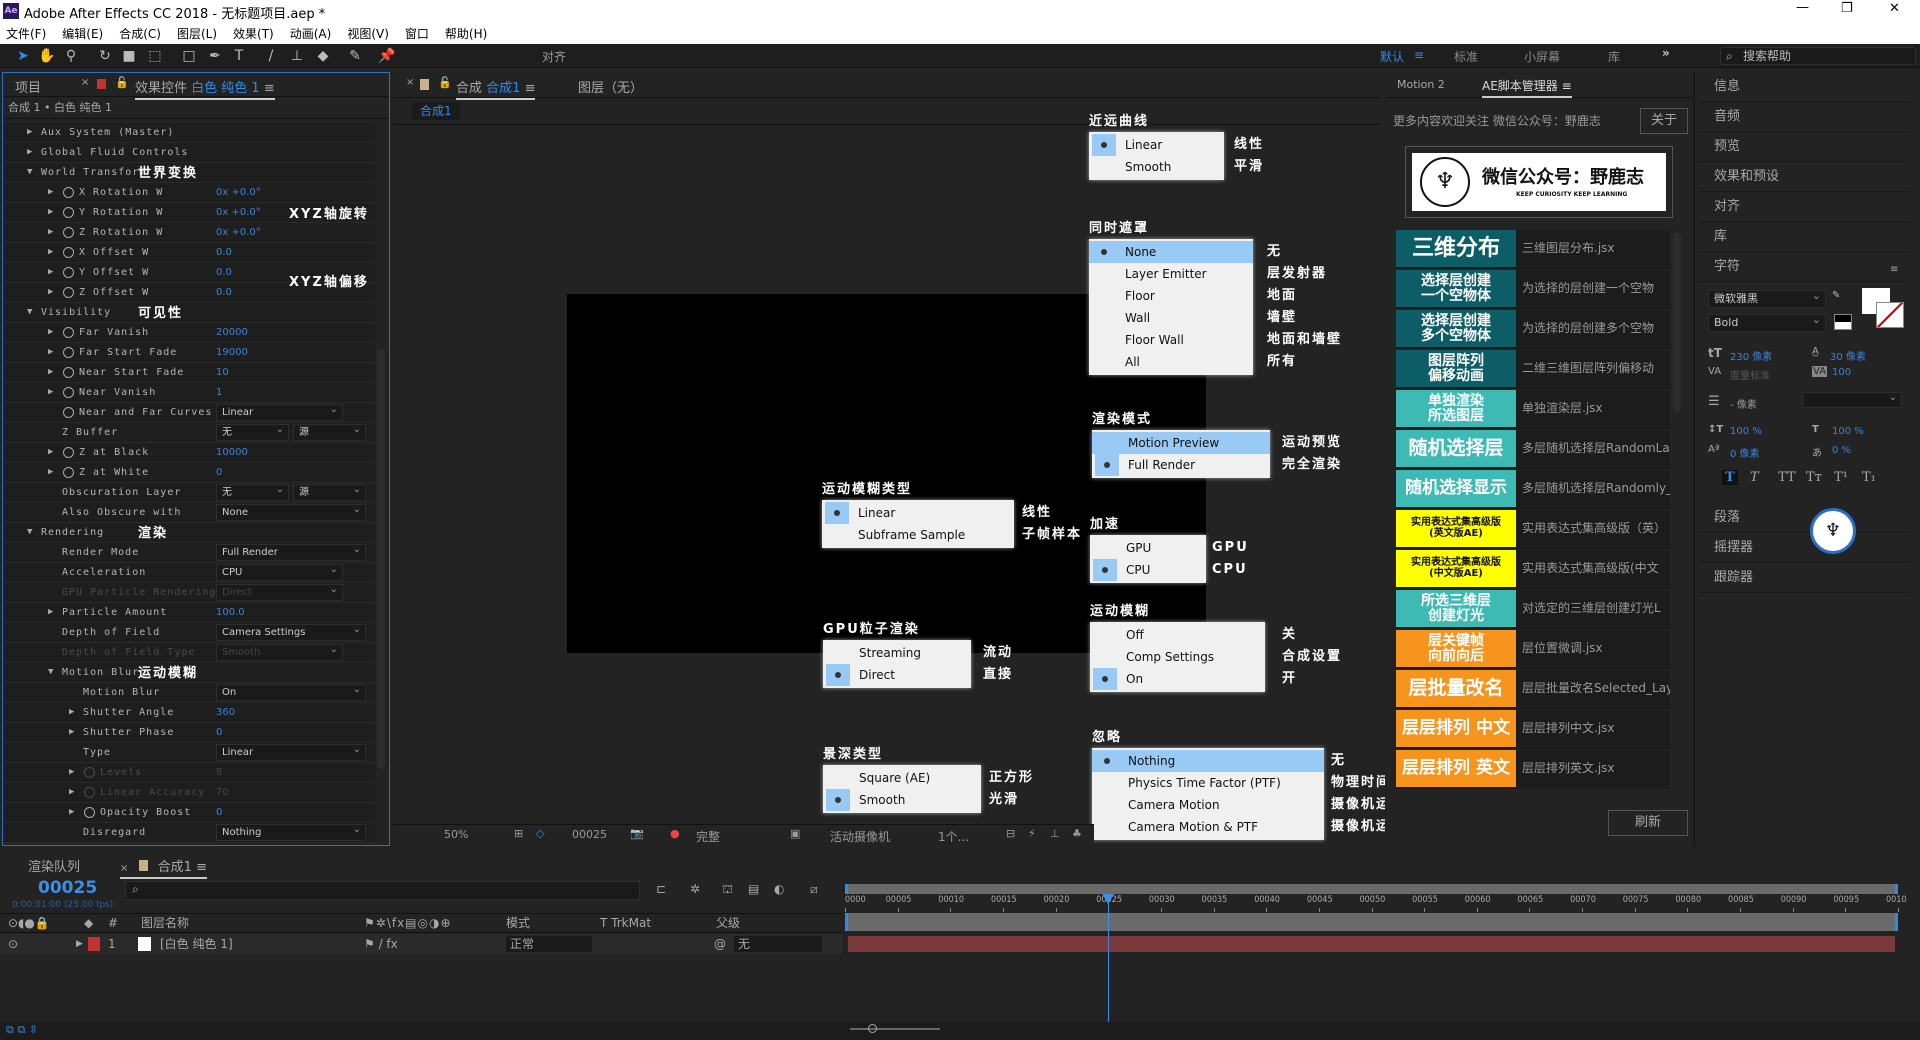 Image resolution: width=1920 pixels, height=1040 pixels. What do you see at coordinates (1456, 528) in the screenshot?
I see `script-button: 实用表达式集高级版 (英文版AE)` at bounding box center [1456, 528].